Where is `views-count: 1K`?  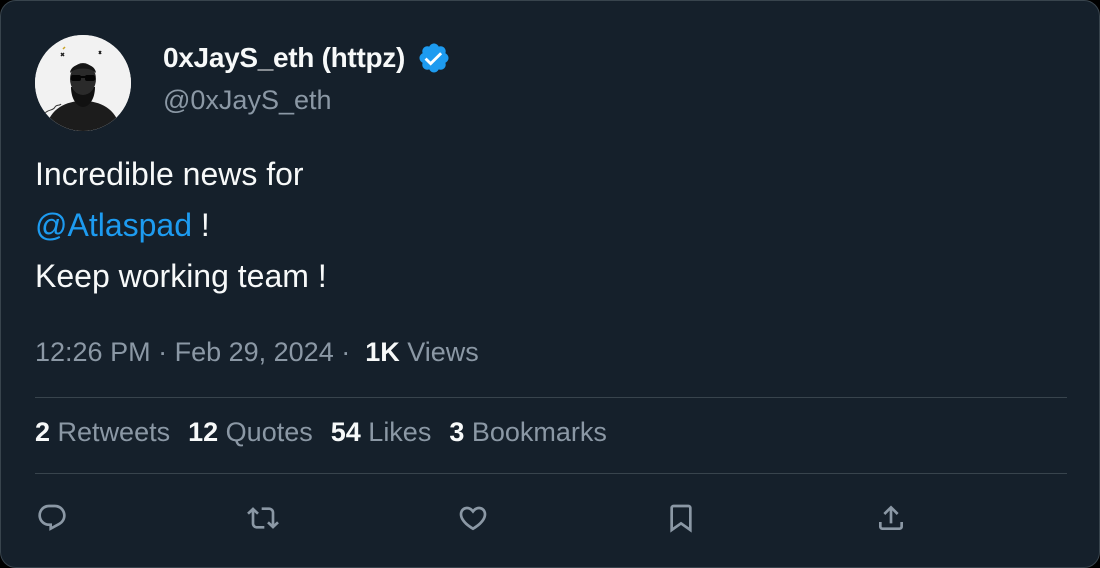
views-count: 1K is located at coordinates (382, 352).